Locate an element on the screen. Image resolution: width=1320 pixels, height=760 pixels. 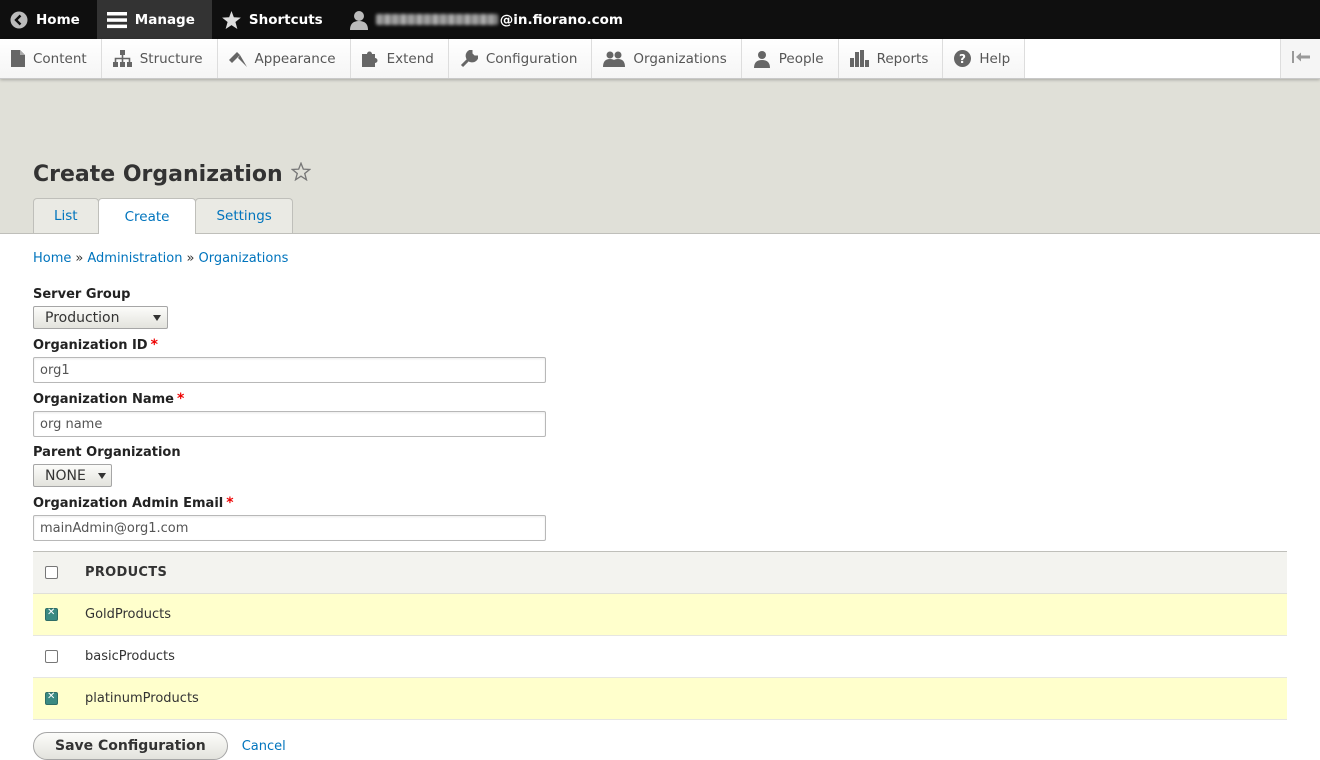
tray-item-label: People is located at coordinates (801, 58).